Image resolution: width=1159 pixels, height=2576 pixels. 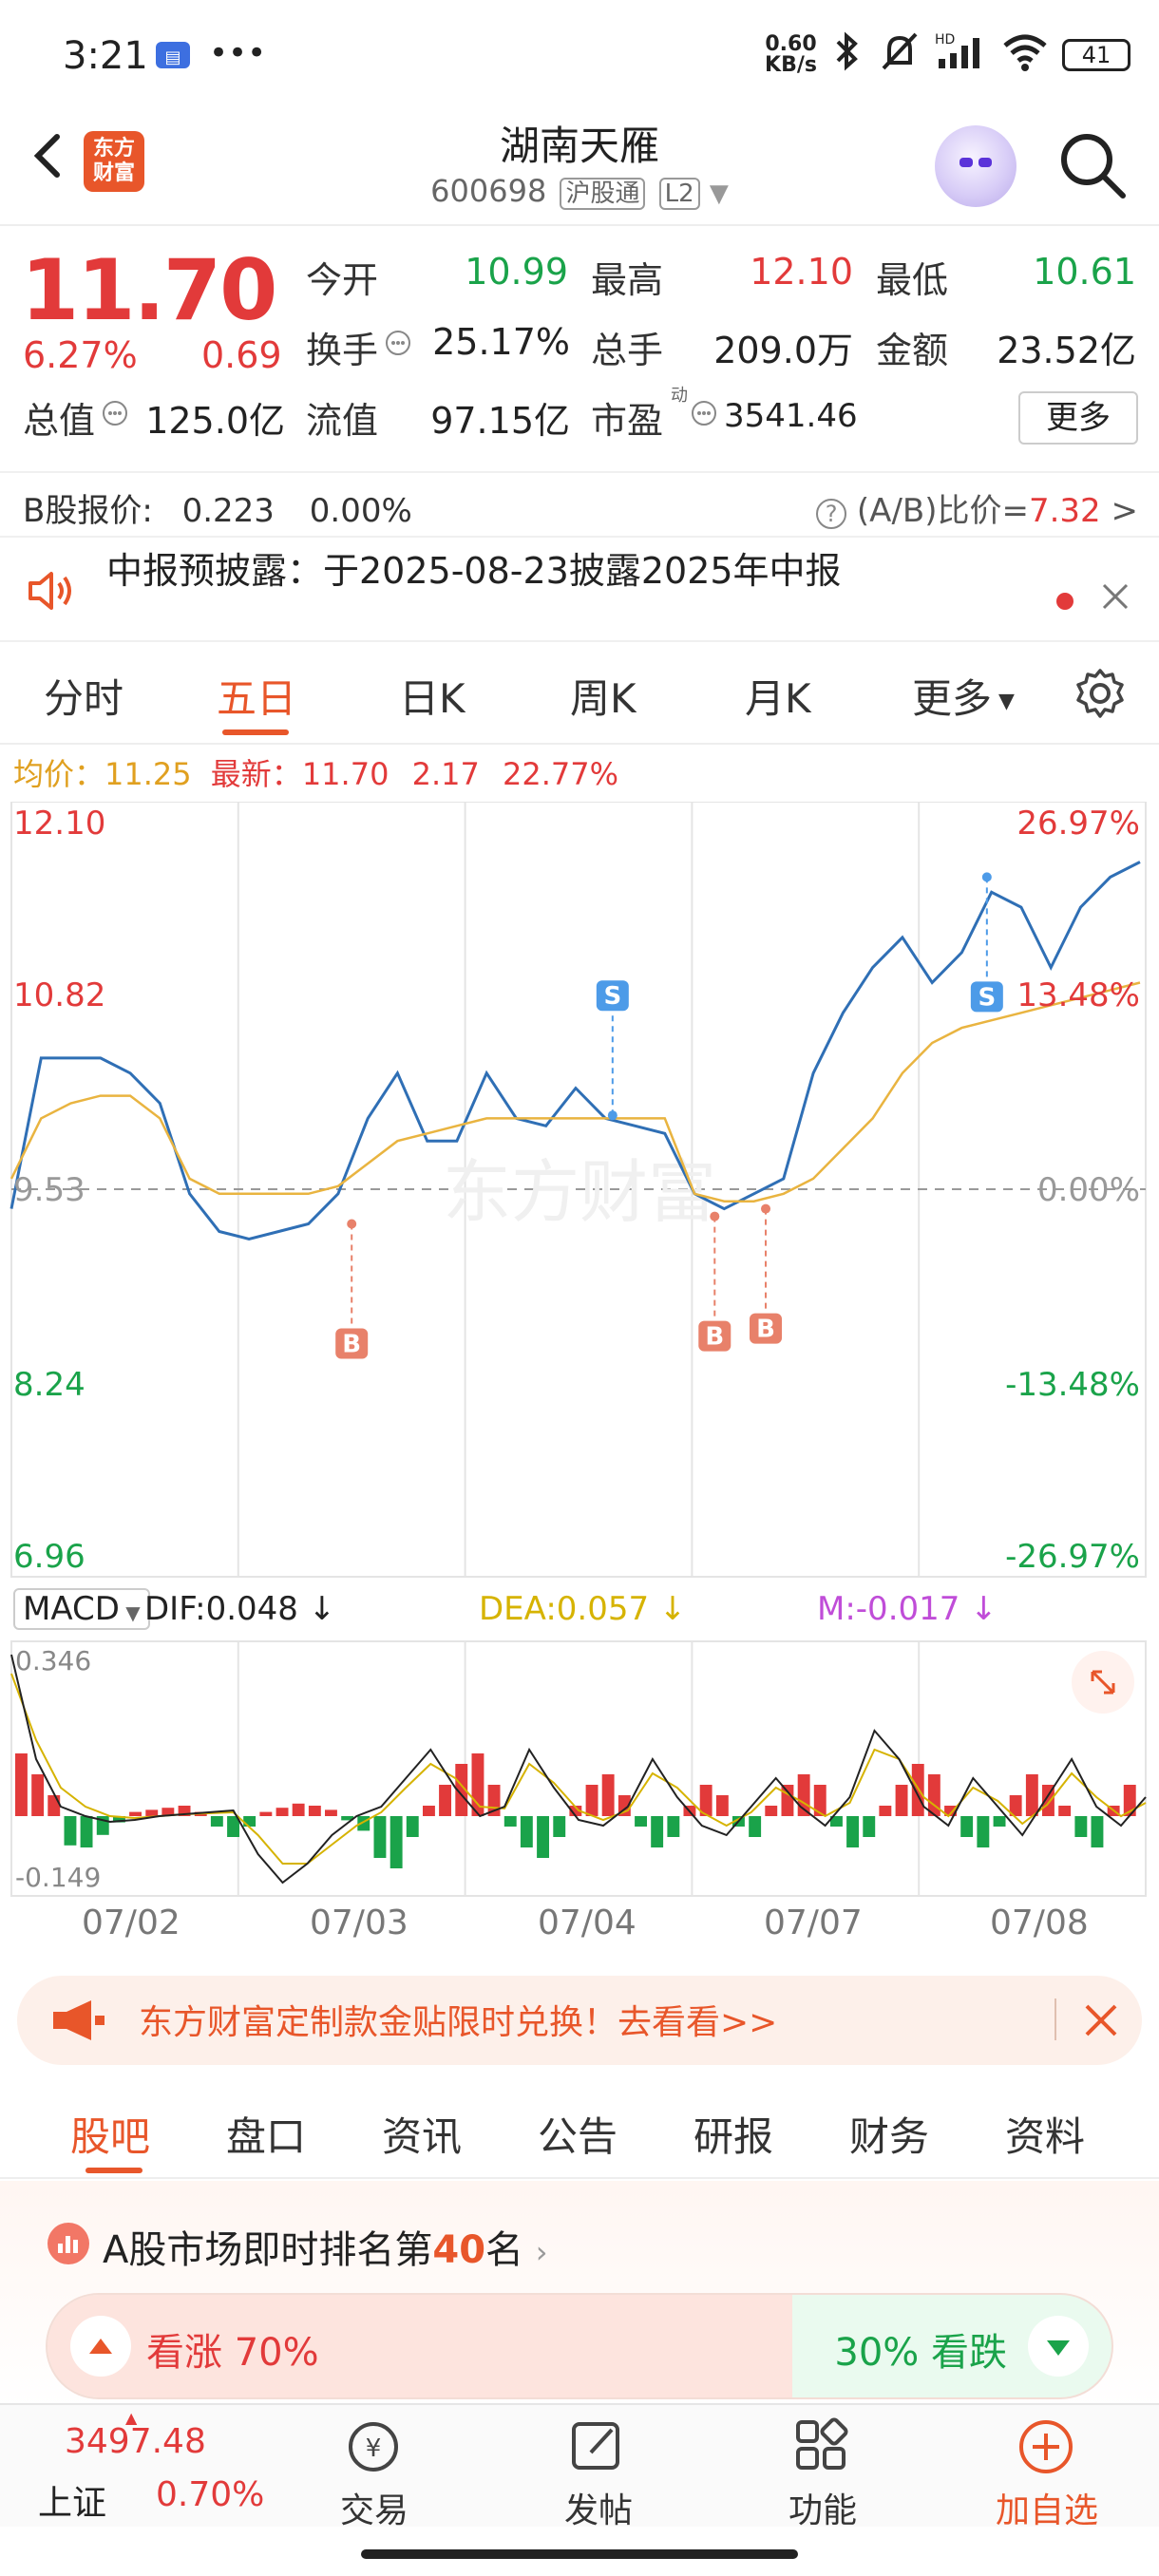 I want to click on back-button, so click(x=49, y=155).